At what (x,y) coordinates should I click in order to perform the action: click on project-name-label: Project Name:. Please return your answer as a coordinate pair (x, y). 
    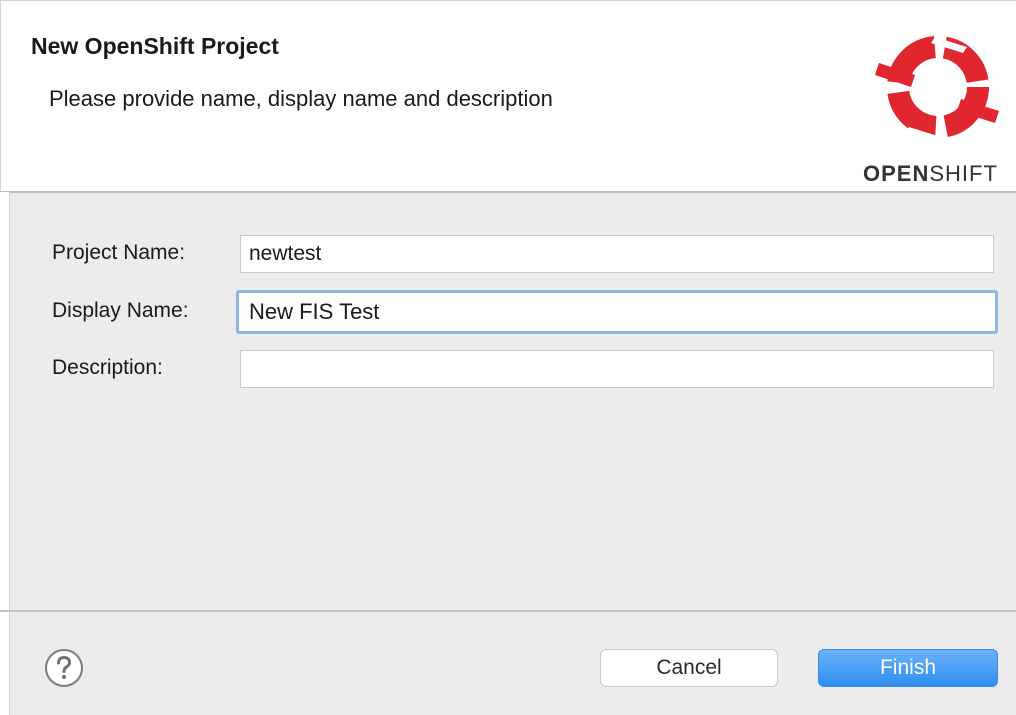
    Looking at the image, I should click on (119, 252).